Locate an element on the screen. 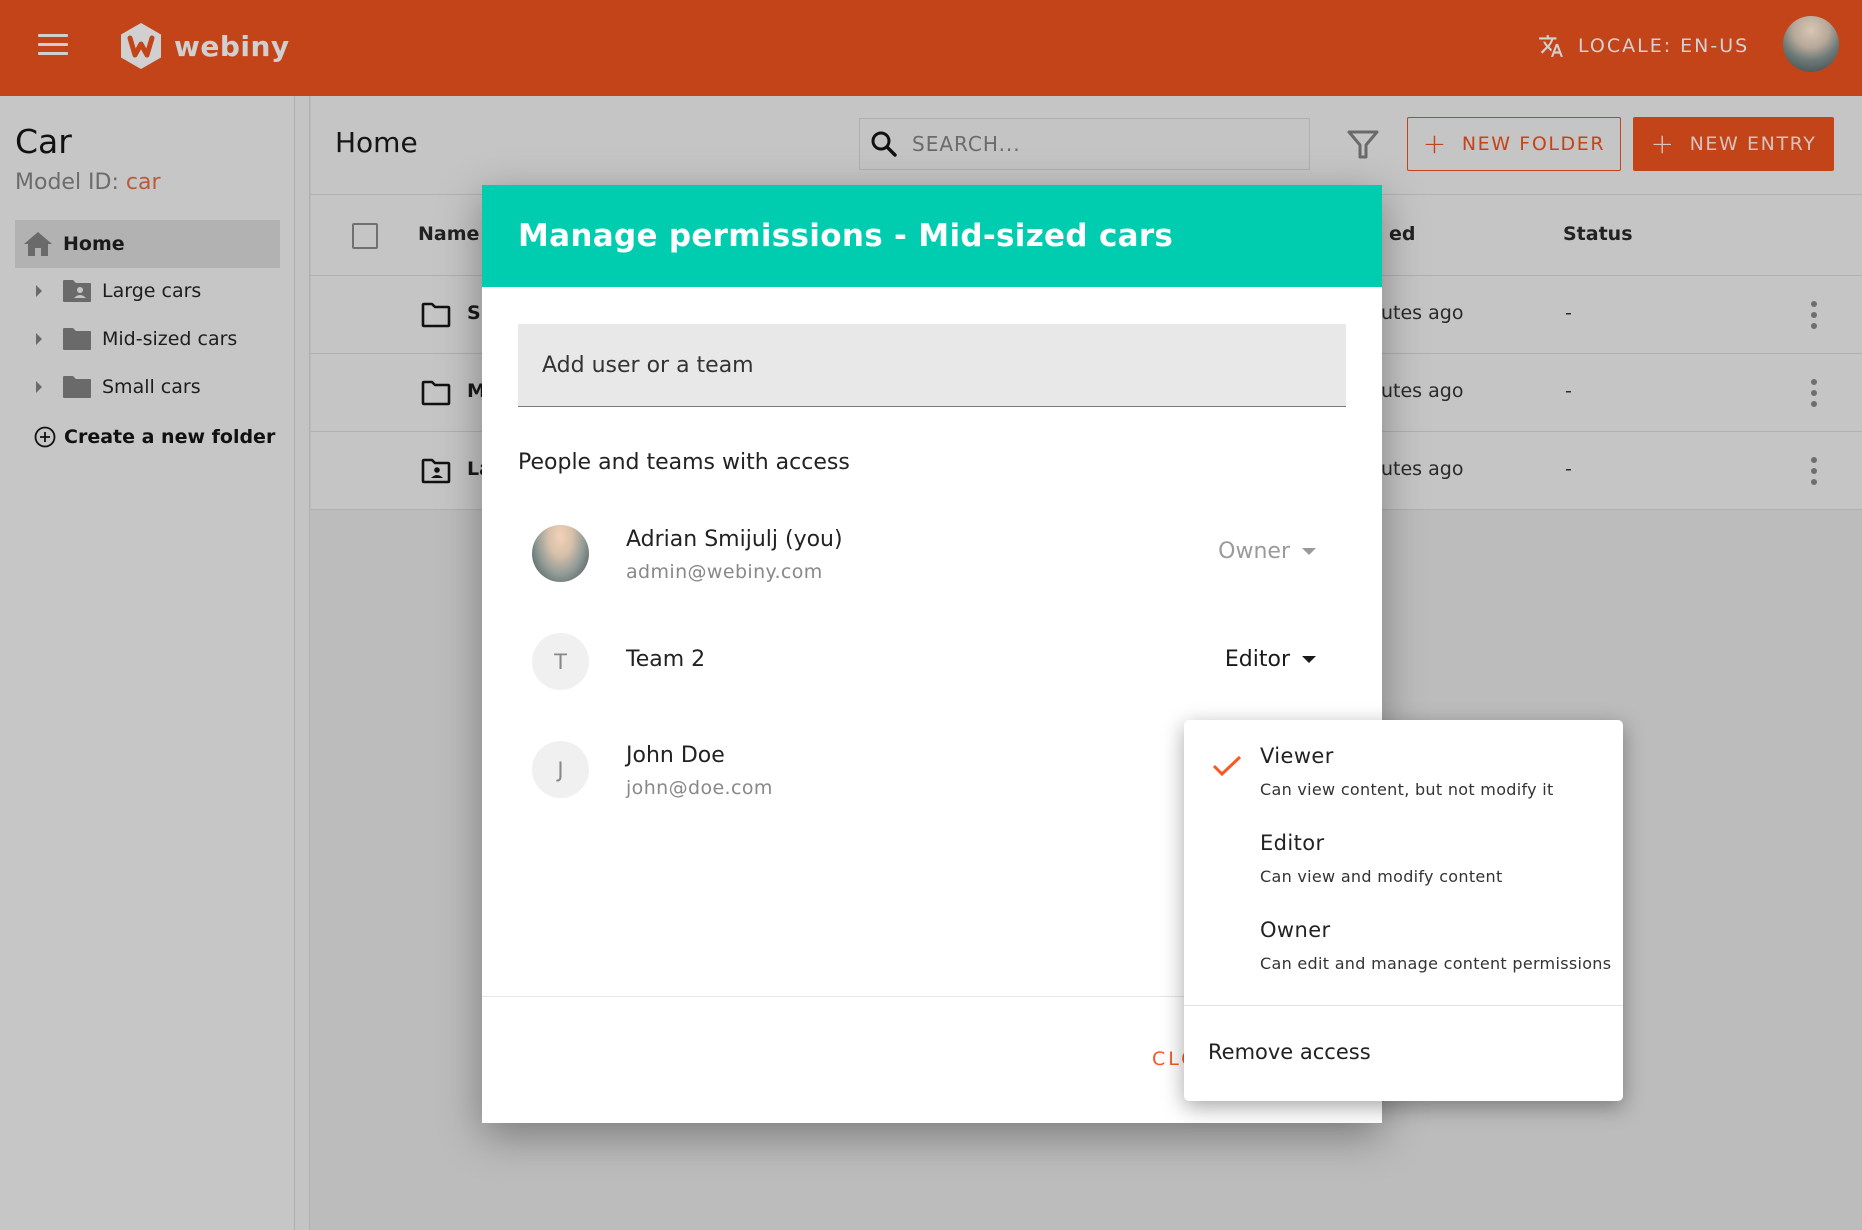 Image resolution: width=1862 pixels, height=1230 pixels. add-circle-icon is located at coordinates (45, 437).